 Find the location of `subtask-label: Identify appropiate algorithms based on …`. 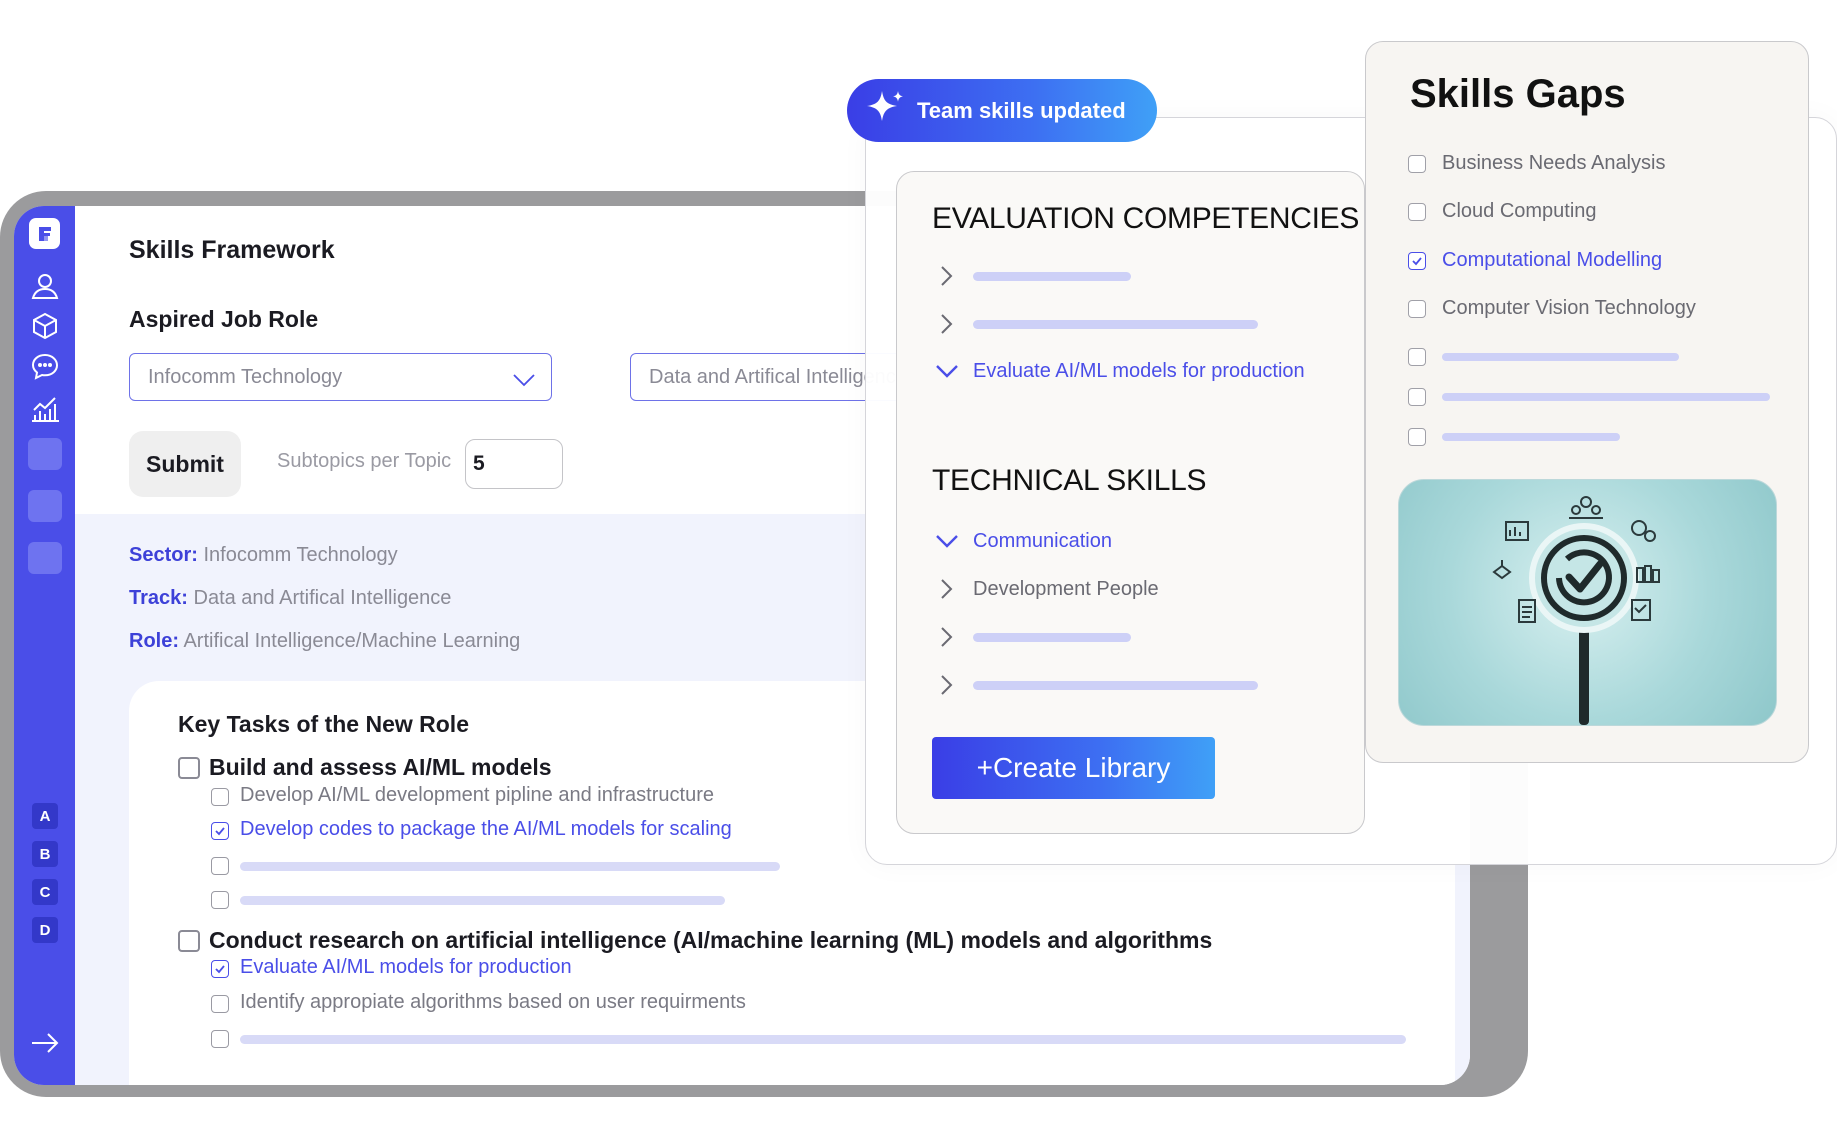

subtask-label: Identify appropiate algorithms based on … is located at coordinates (493, 1002).